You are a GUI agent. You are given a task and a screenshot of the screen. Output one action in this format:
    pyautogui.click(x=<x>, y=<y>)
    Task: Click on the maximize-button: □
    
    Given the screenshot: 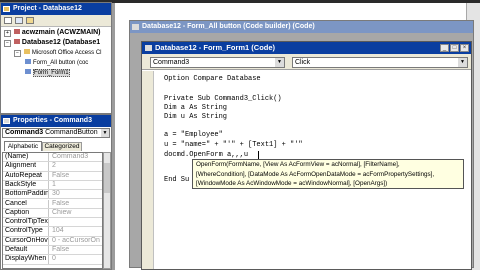 What is the action you would take?
    pyautogui.click(x=454, y=48)
    